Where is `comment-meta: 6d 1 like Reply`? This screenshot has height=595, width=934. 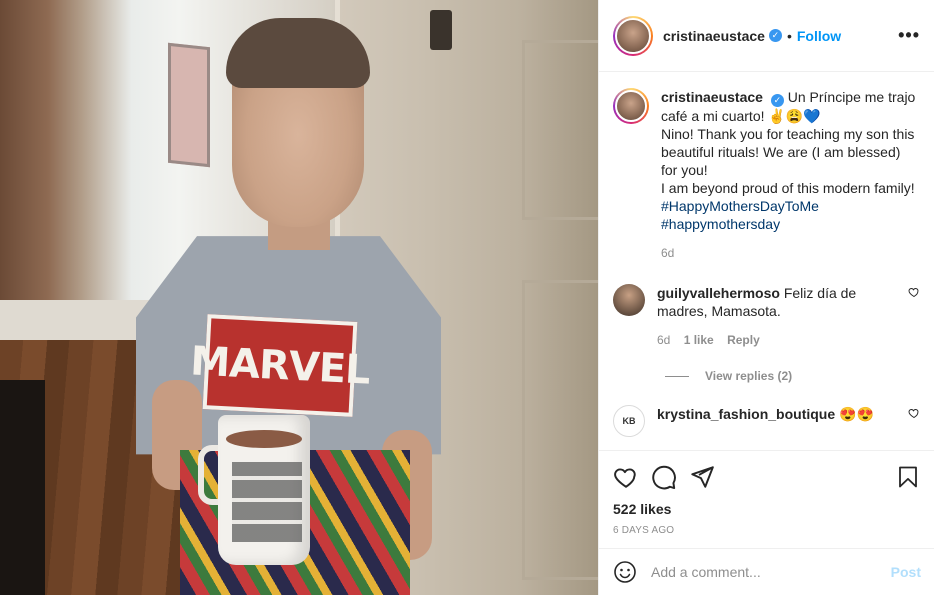 comment-meta: 6d 1 like Reply is located at coordinates (778, 340).